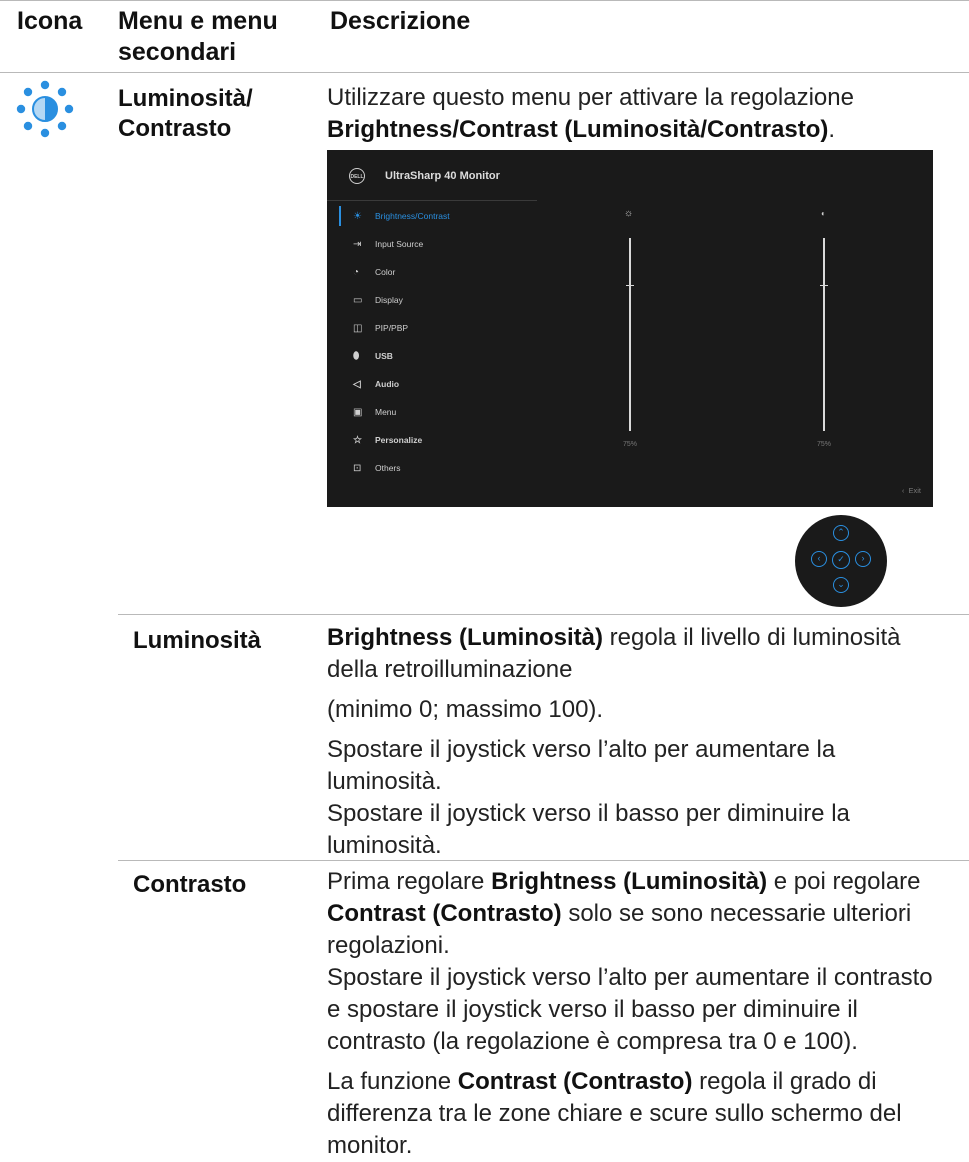  Describe the element at coordinates (374, 412) in the screenshot. I see `menu-item-menu: ▣ Menu` at that location.